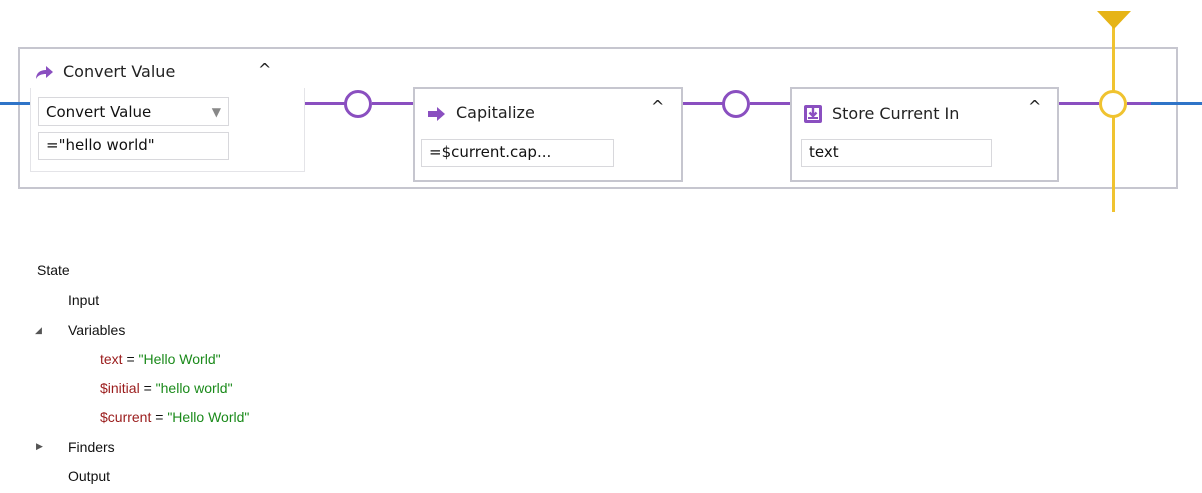 The height and width of the screenshot is (493, 1202). What do you see at coordinates (120, 388) in the screenshot?
I see `variable-name: $initial` at bounding box center [120, 388].